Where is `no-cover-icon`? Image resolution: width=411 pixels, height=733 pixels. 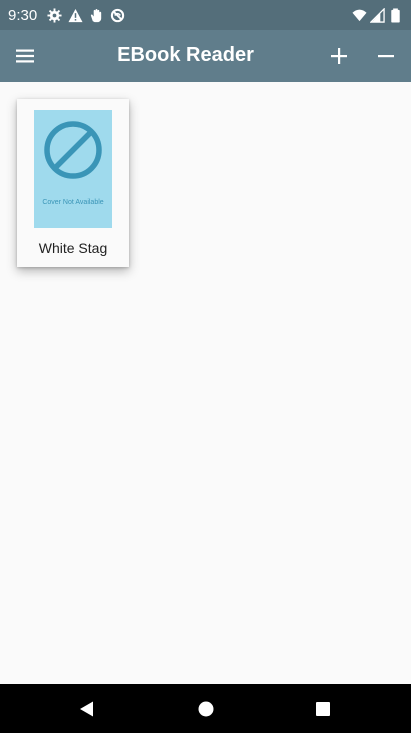 no-cover-icon is located at coordinates (73, 150).